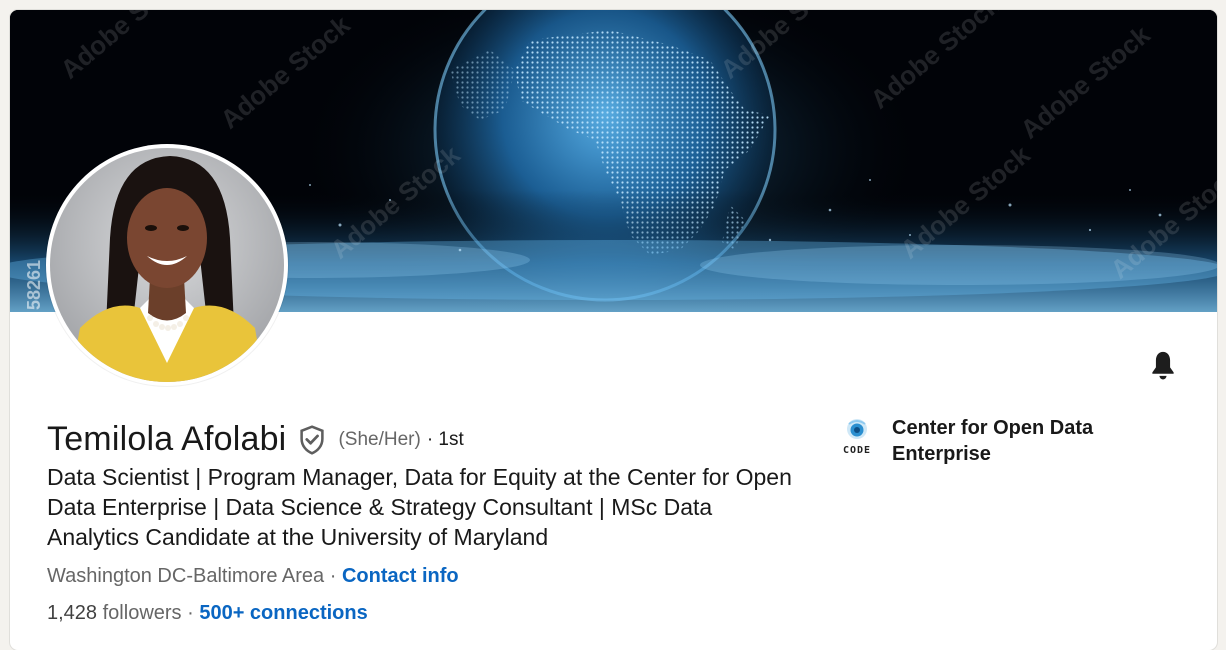 The height and width of the screenshot is (650, 1226). Describe the element at coordinates (34, 285) in the screenshot. I see `banner-stock-id: 58261` at that location.